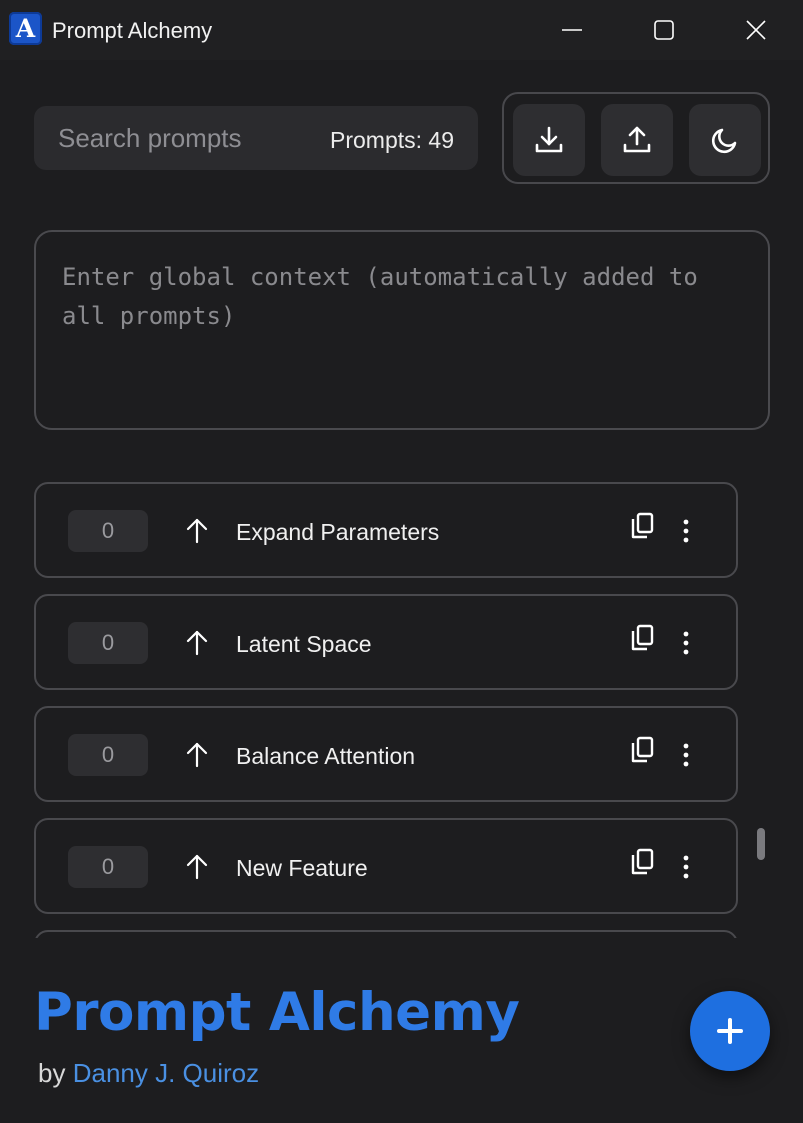 The image size is (803, 1123). Describe the element at coordinates (277, 1012) in the screenshot. I see `brand-title: Prompt Alchemy` at that location.